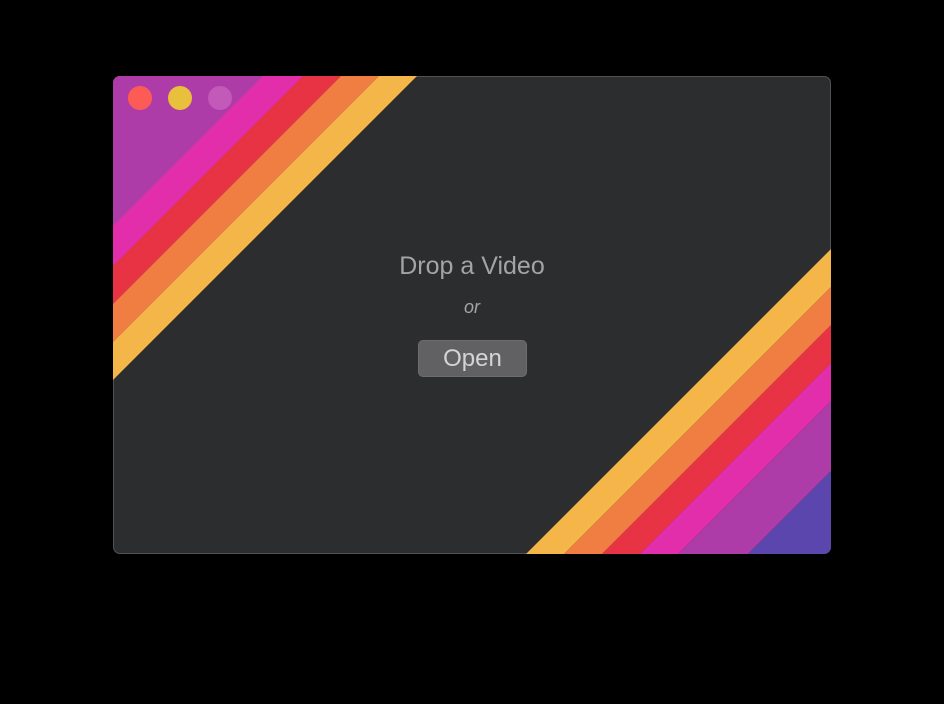  What do you see at coordinates (472, 266) in the screenshot?
I see `drop-video-heading: Drop a Video` at bounding box center [472, 266].